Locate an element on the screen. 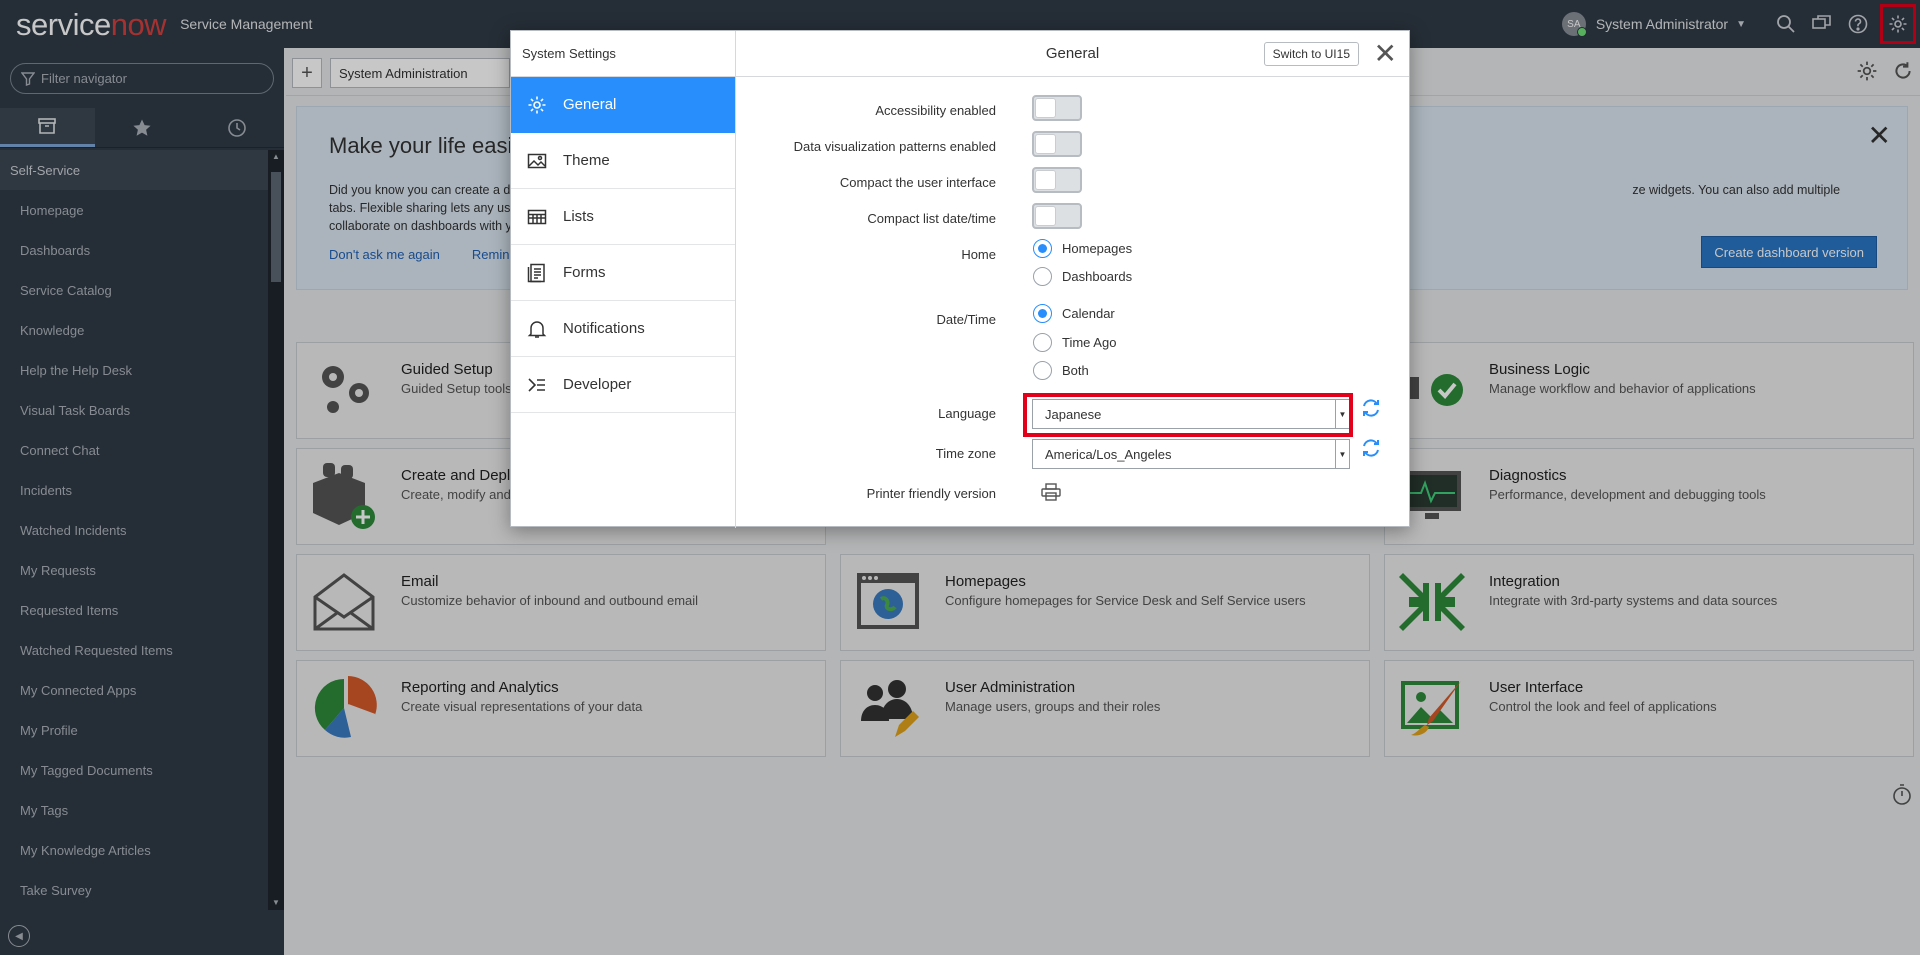  compact-ui-toggle is located at coordinates (1057, 180).